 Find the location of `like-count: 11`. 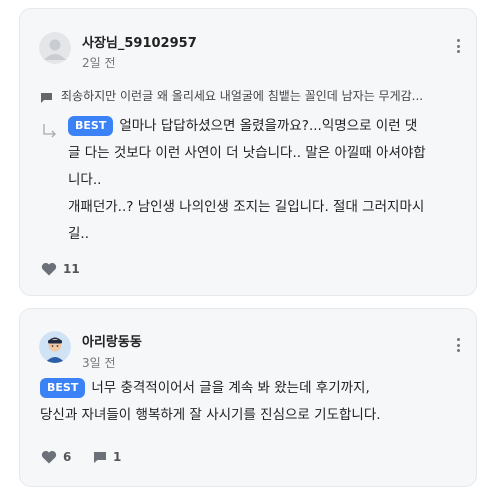

like-count: 11 is located at coordinates (71, 269).